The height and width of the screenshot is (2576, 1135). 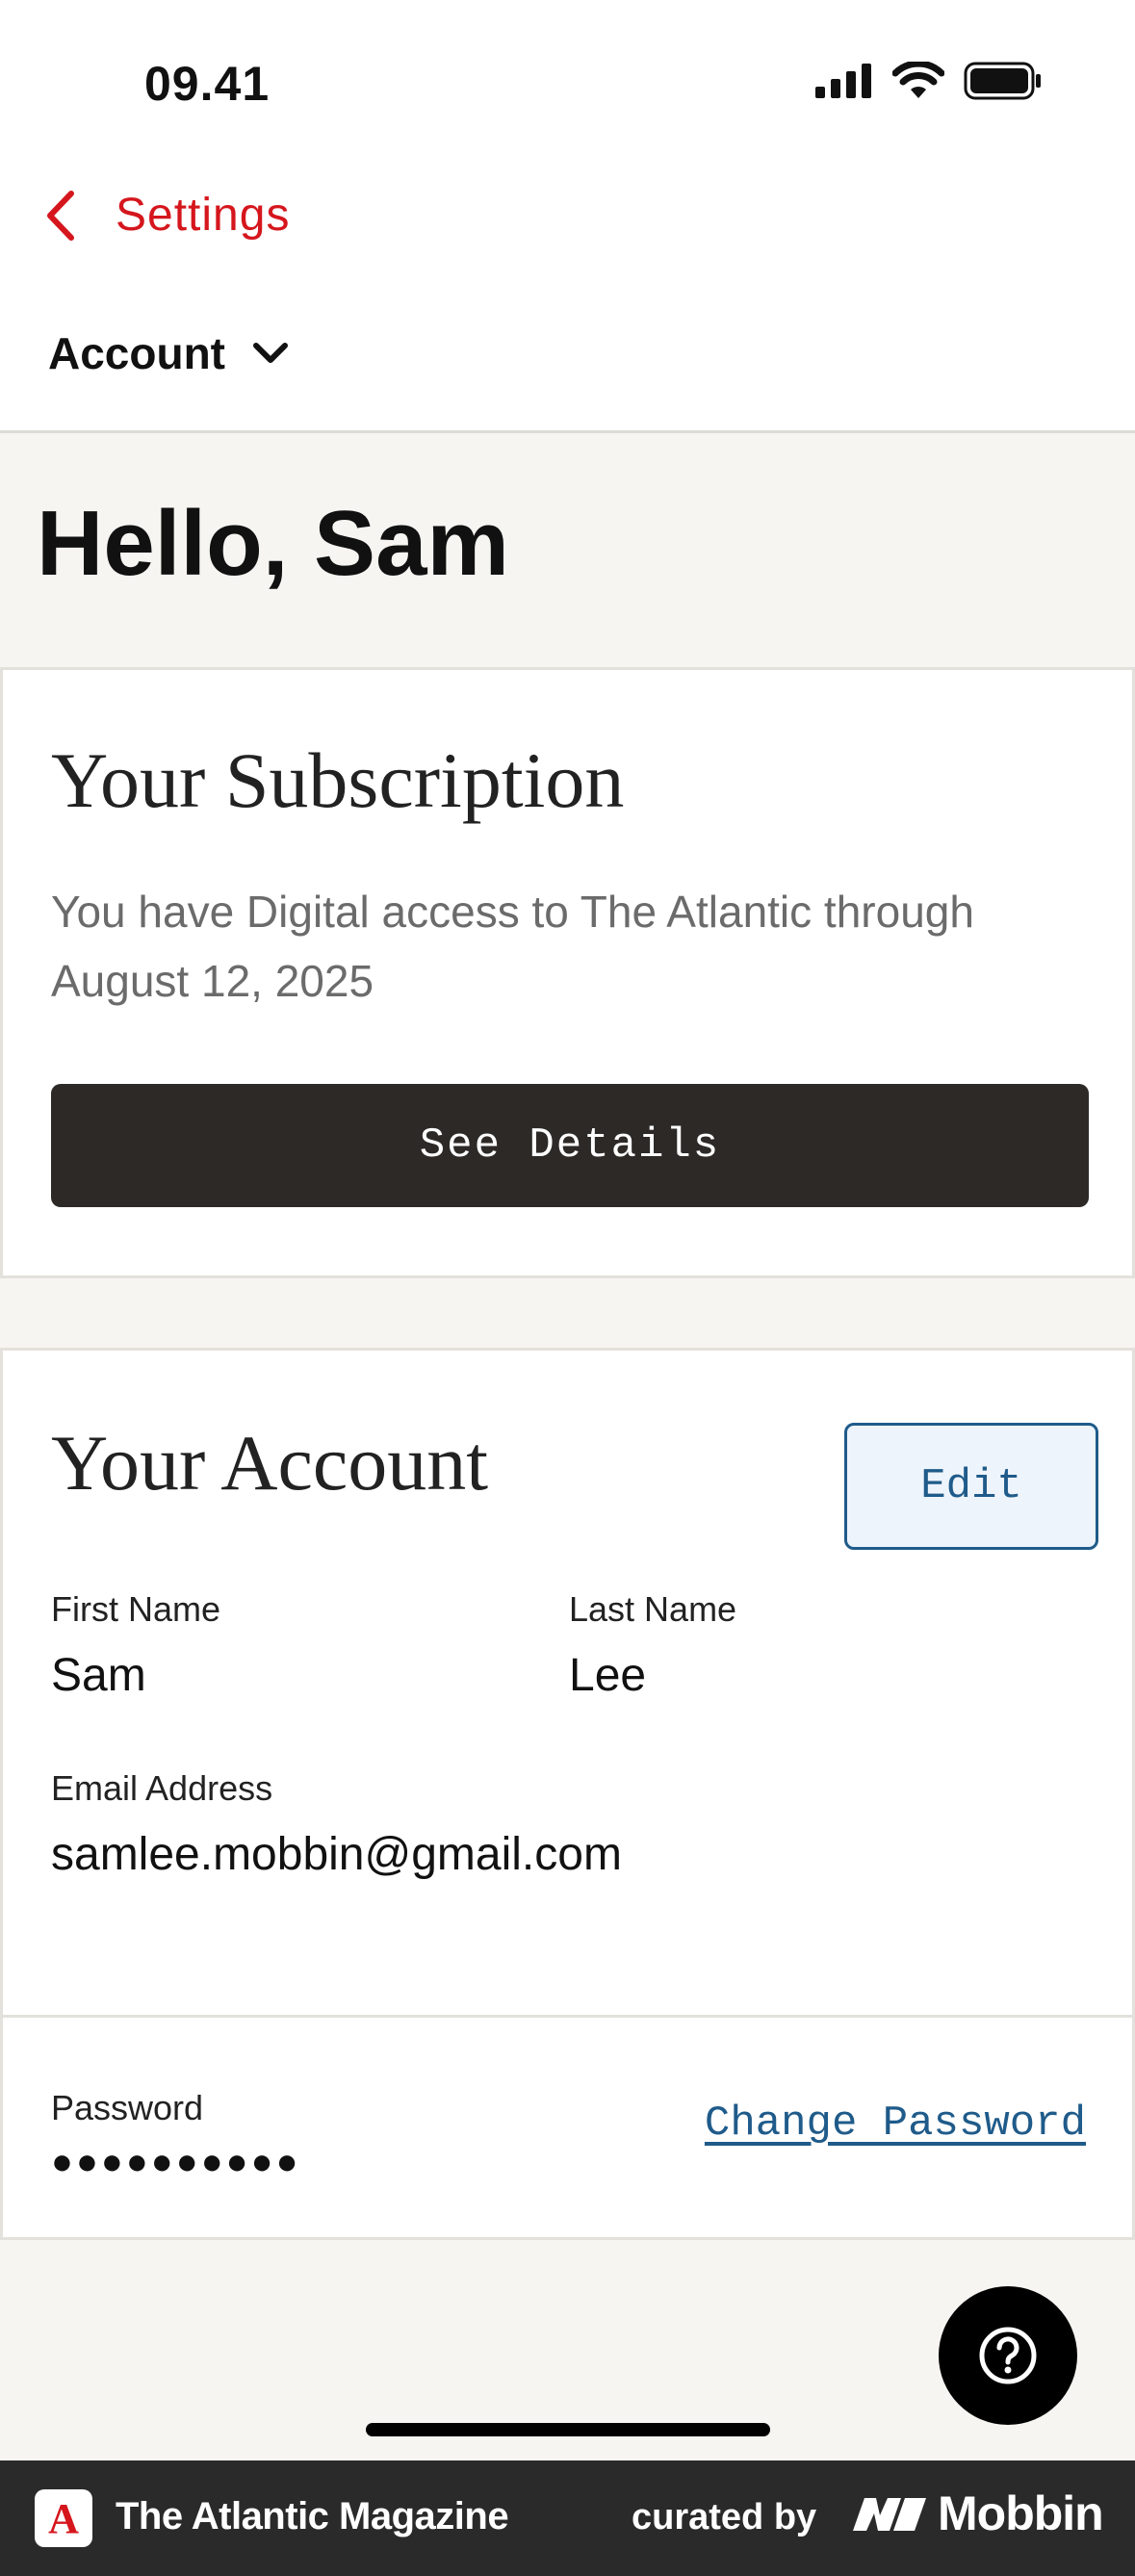 I want to click on first-name-label: First Name, so click(x=136, y=1609).